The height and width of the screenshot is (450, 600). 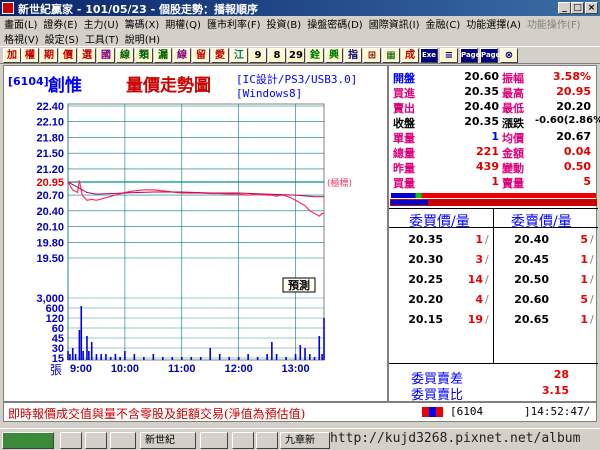 What do you see at coordinates (577, 151) in the screenshot?
I see `quote-v2: 0.04` at bounding box center [577, 151].